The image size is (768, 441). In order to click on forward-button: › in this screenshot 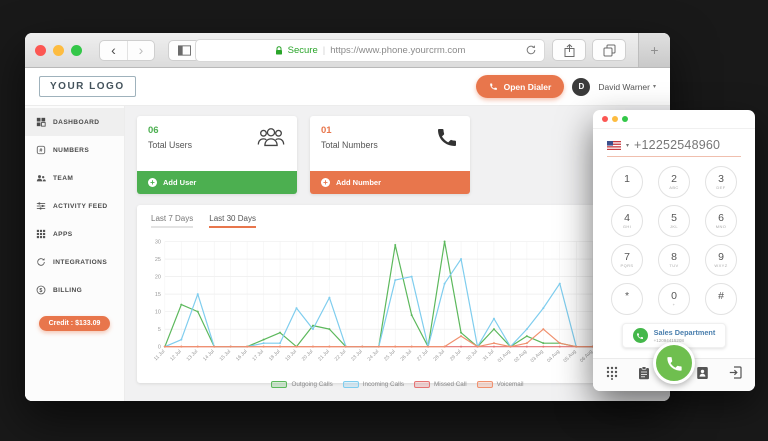, I will do `click(140, 50)`.